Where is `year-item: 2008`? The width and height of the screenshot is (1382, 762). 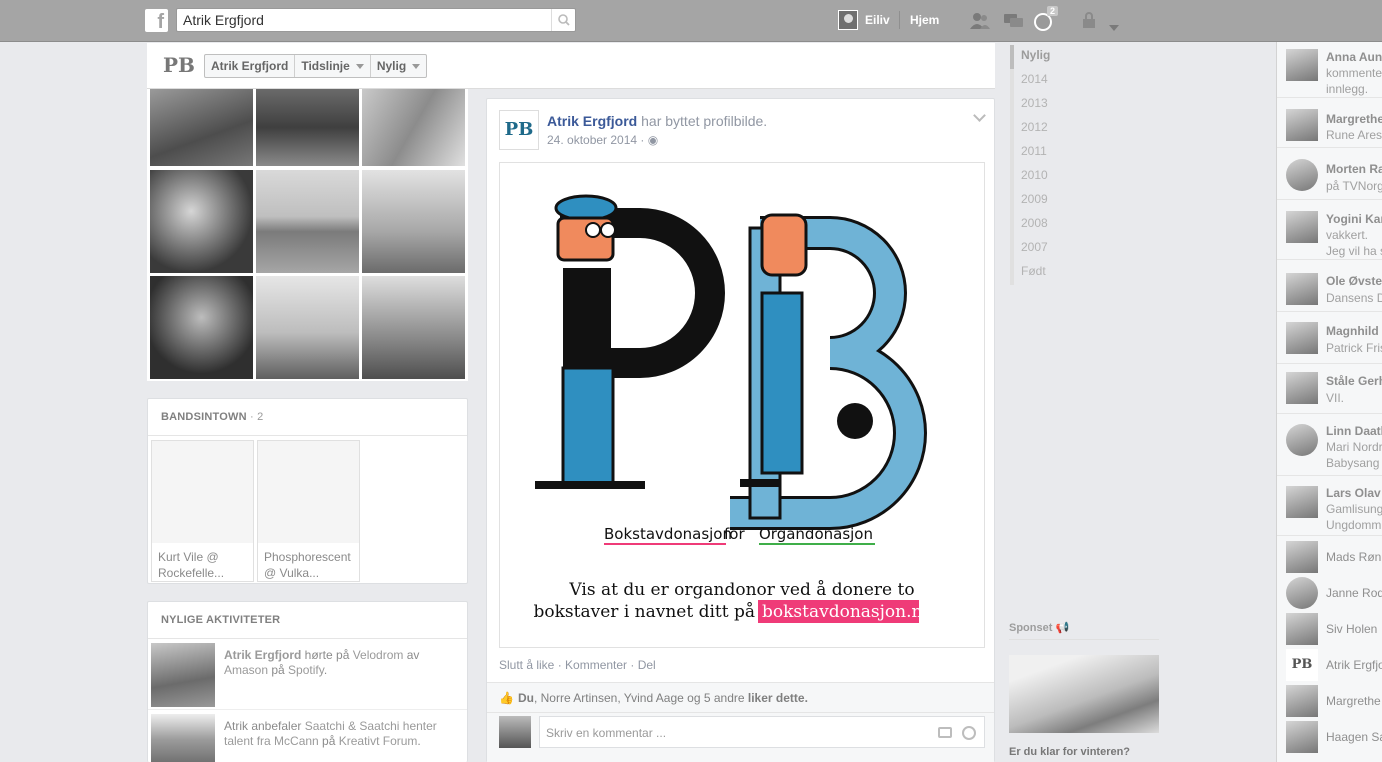 year-item: 2008 is located at coordinates (1032, 225).